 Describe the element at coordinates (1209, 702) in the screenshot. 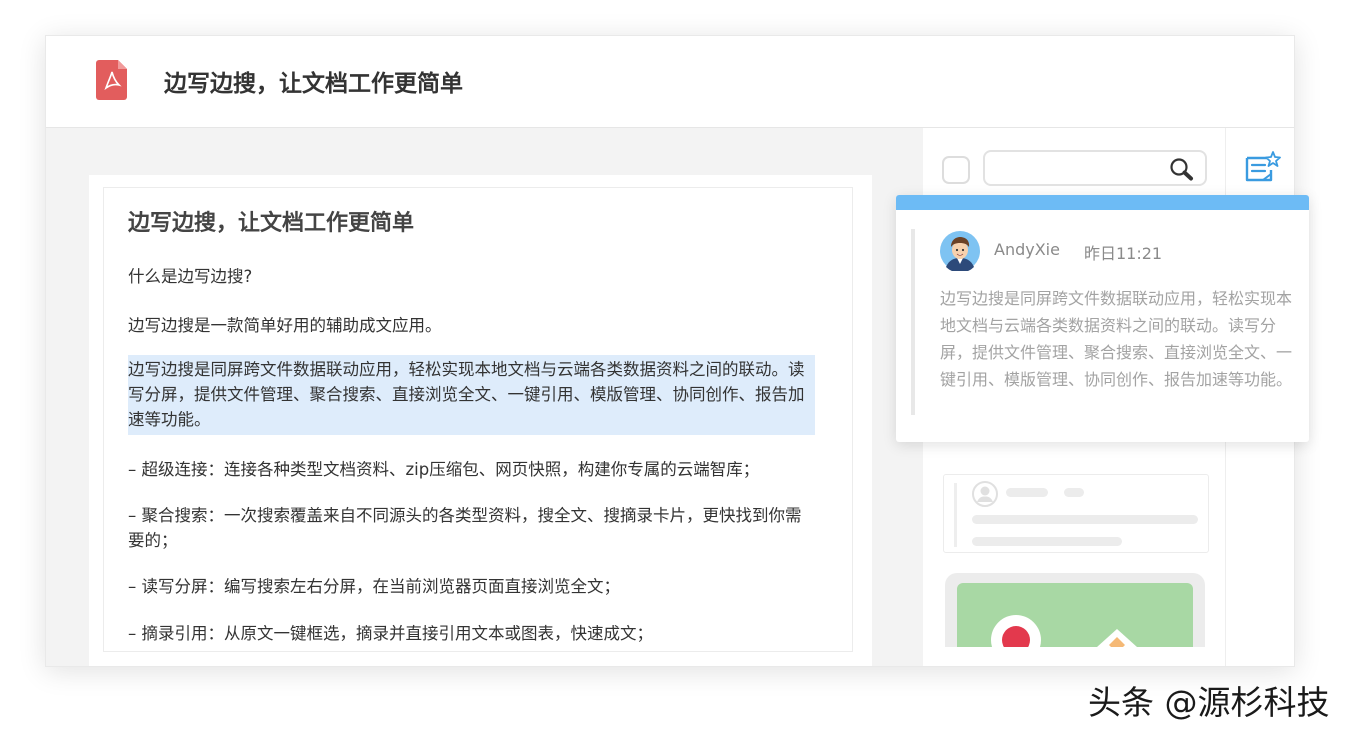

I see `watermark: 头条 @源杉科技` at that location.